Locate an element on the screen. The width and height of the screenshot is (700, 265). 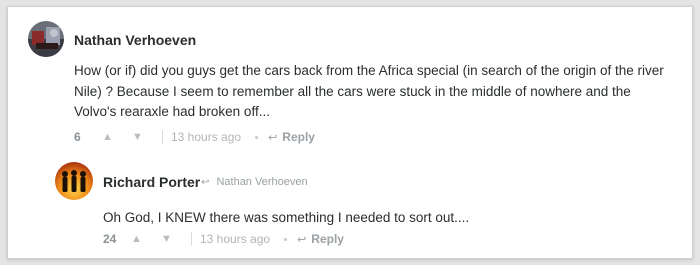
vote-count: 6 is located at coordinates (77, 137).